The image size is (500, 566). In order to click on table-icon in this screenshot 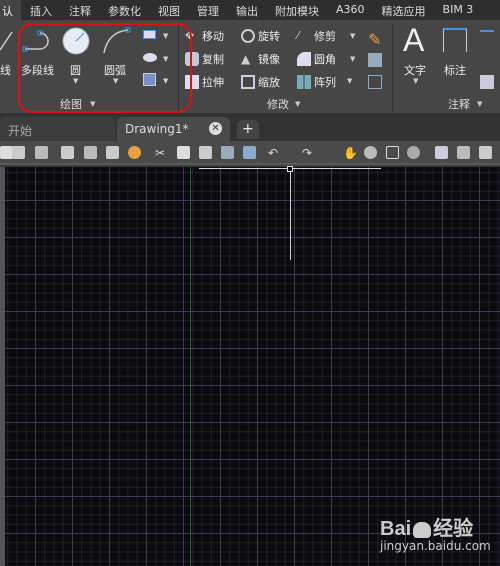, I will do `click(487, 82)`.